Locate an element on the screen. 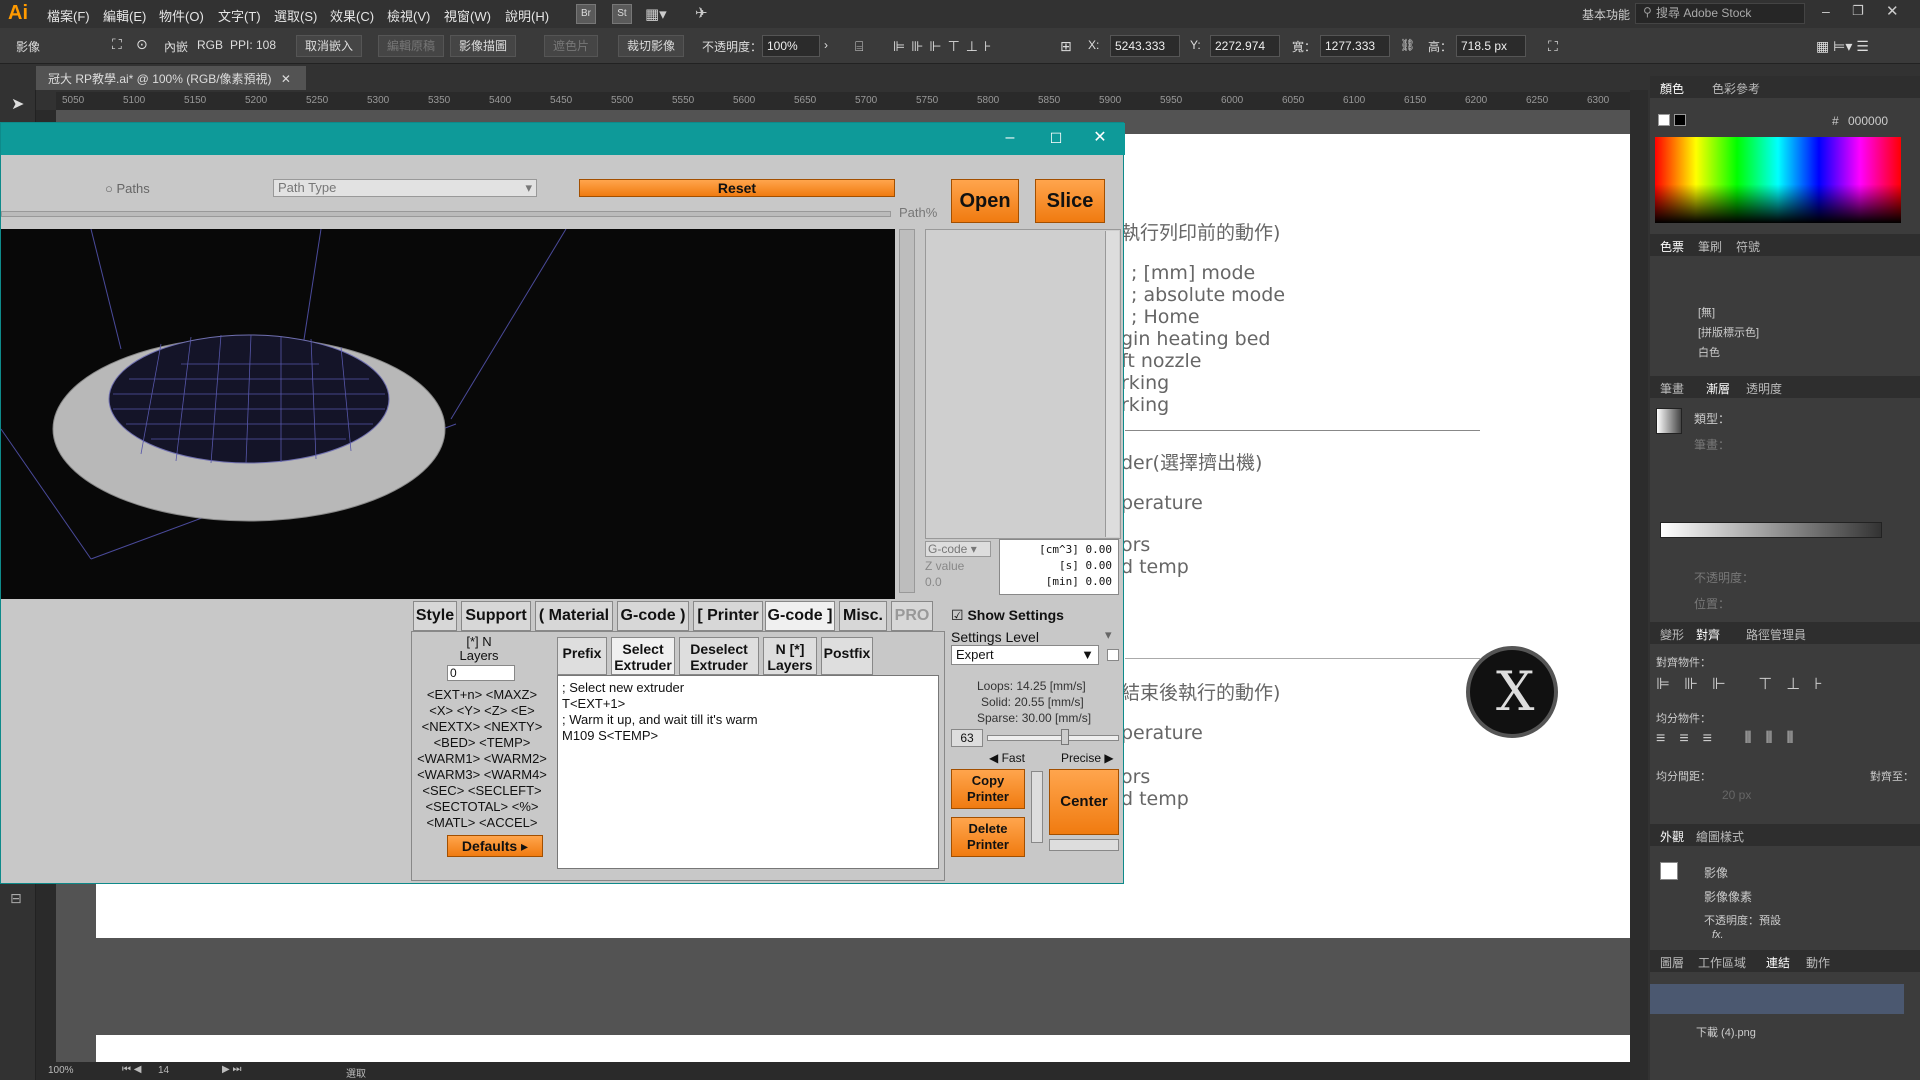 This screenshot has height=1080, width=1920. subtab-deselect-extruder: Deselect Extruder is located at coordinates (719, 656).